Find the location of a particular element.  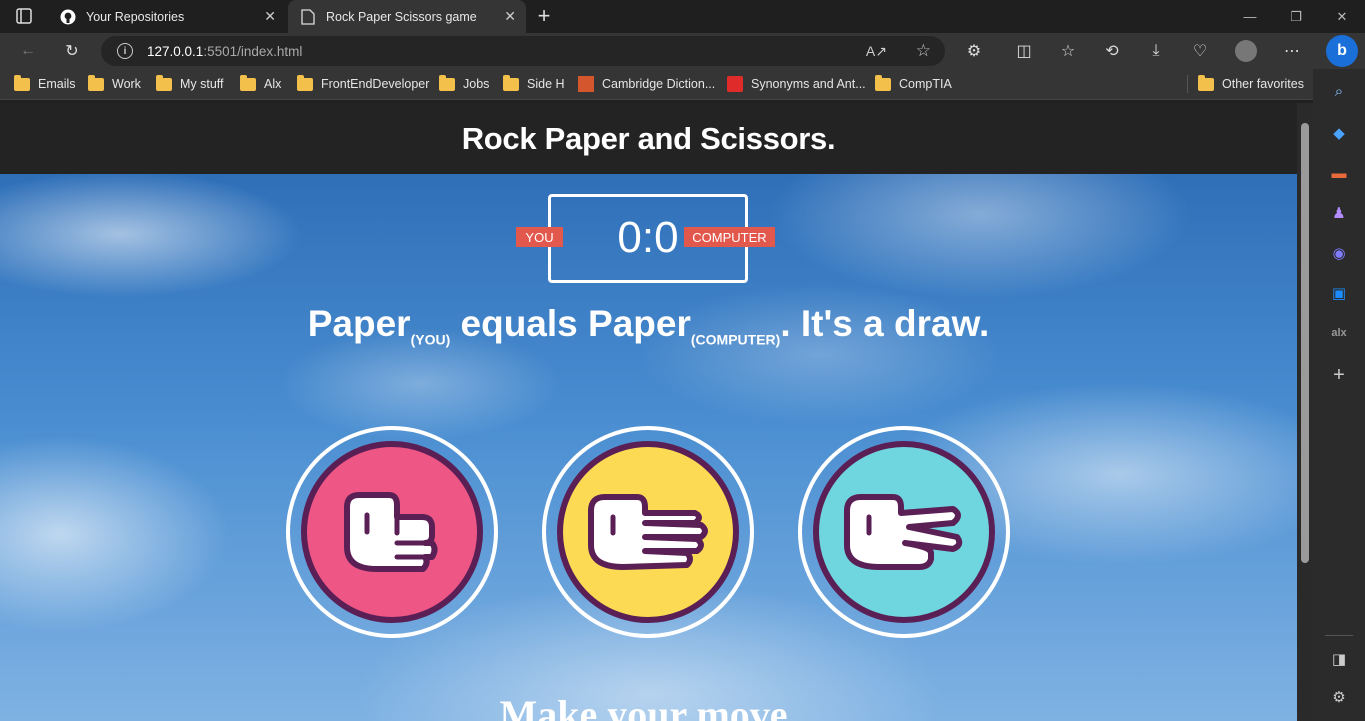

microsoft365-icon: ◉ is located at coordinates (1339, 253).